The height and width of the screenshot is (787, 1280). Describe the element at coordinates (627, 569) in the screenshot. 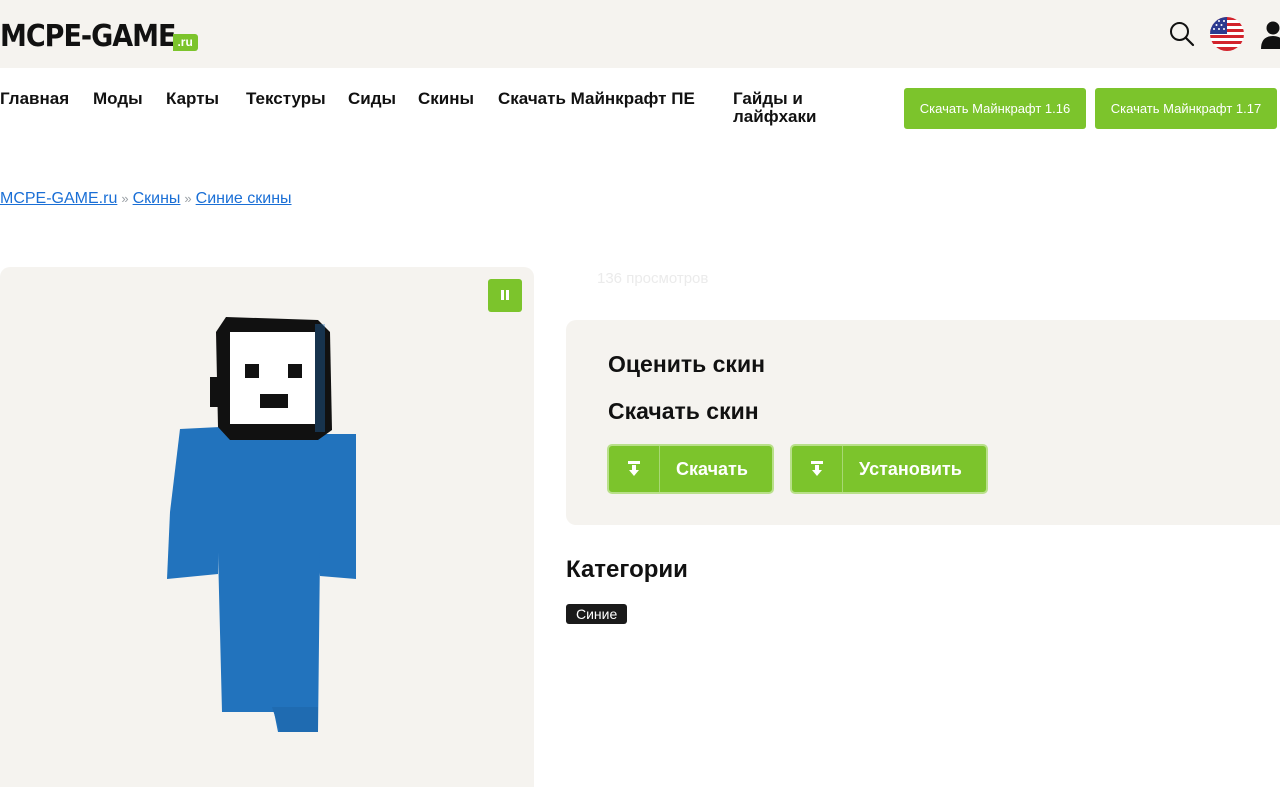

I see `categories-title: Категории` at that location.